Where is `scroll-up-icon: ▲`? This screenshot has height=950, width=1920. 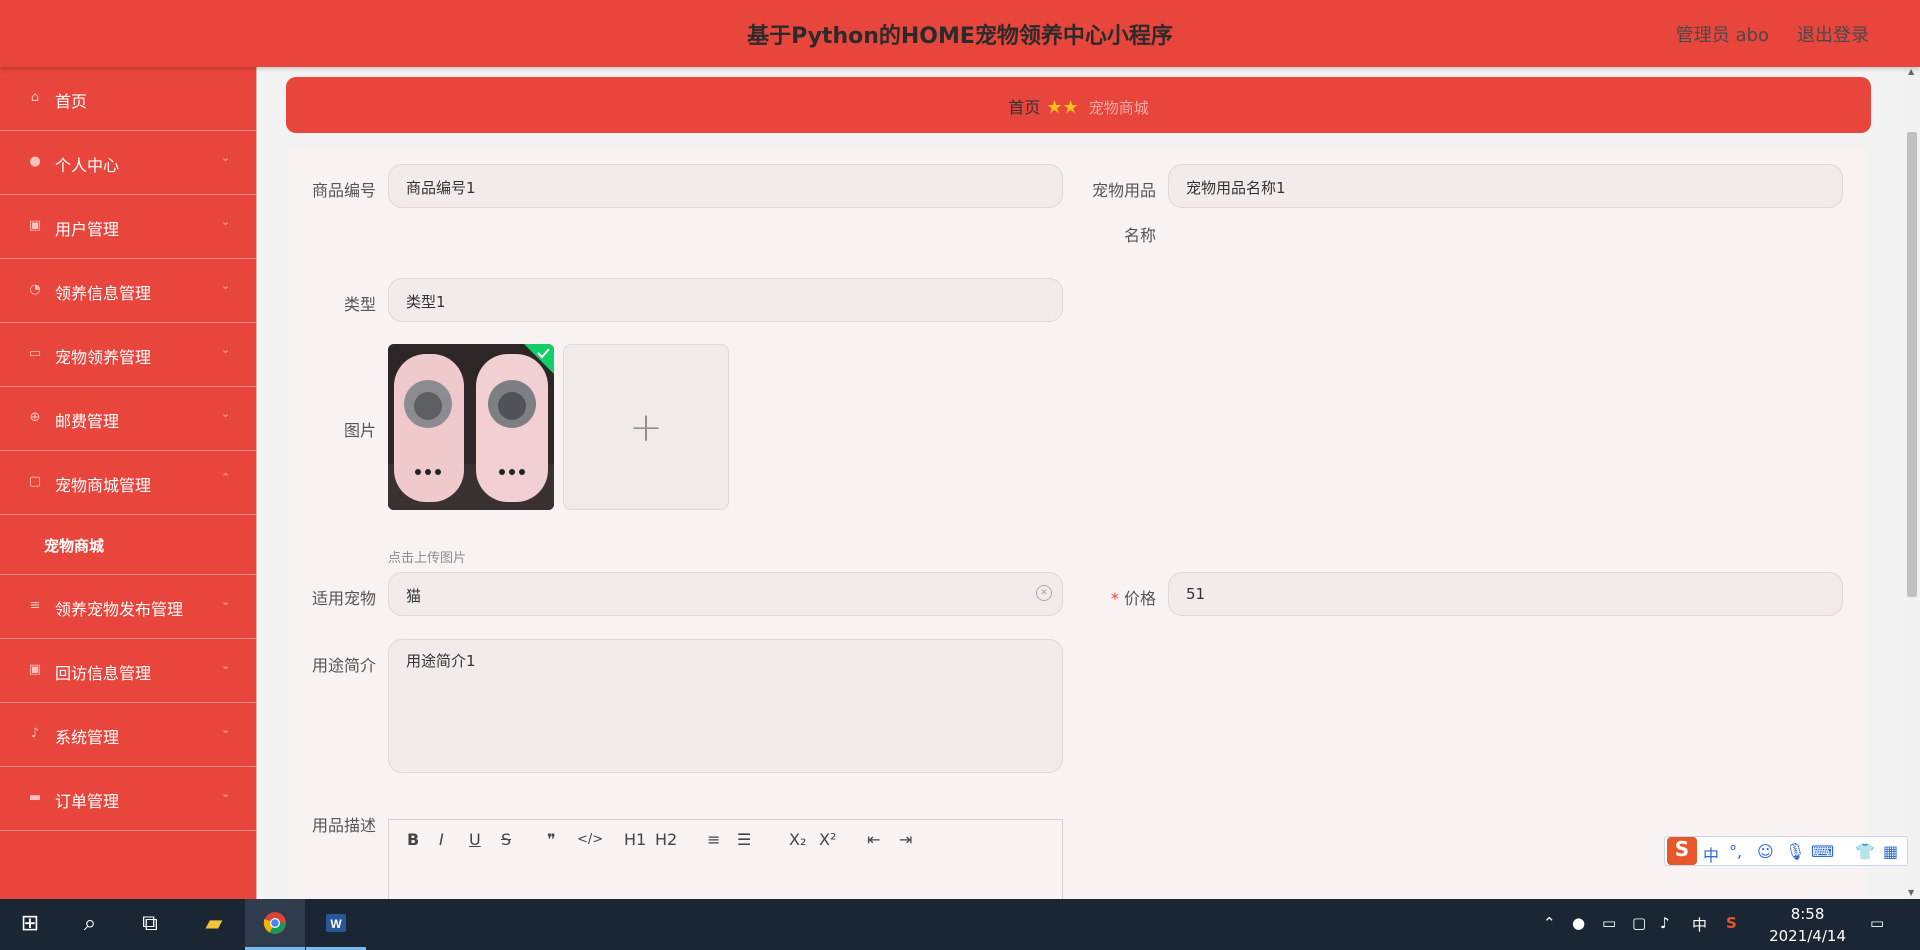 scroll-up-icon: ▲ is located at coordinates (1911, 71).